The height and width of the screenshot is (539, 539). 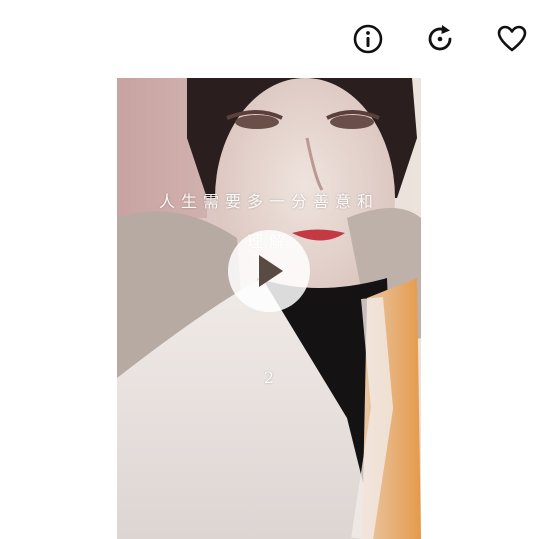 I want to click on rotate-button, so click(x=440, y=39).